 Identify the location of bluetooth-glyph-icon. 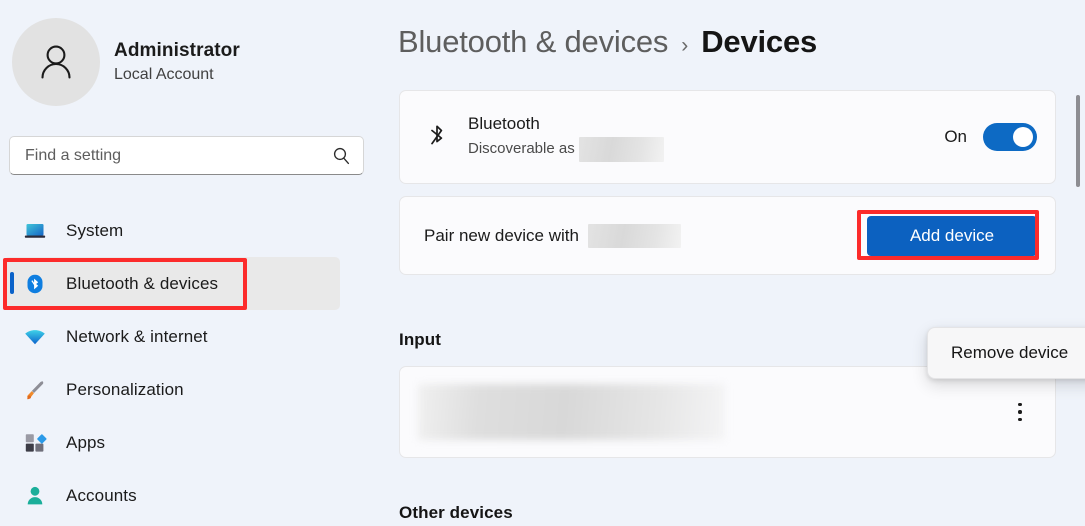
(437, 137).